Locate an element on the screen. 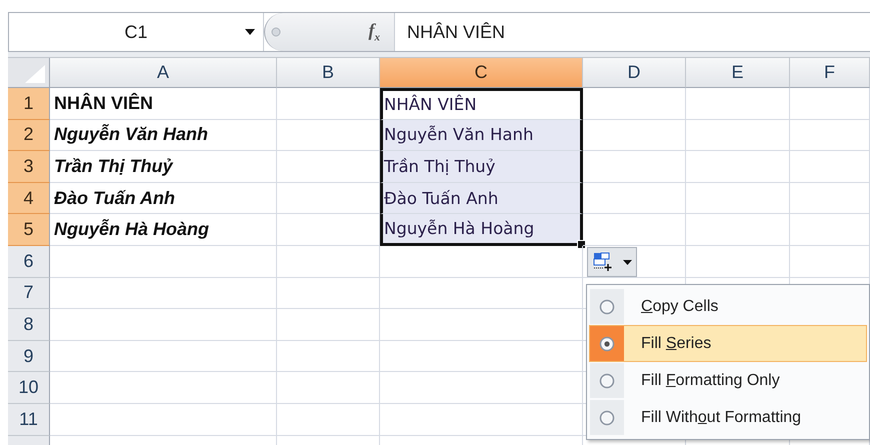  column-header: D is located at coordinates (634, 73).